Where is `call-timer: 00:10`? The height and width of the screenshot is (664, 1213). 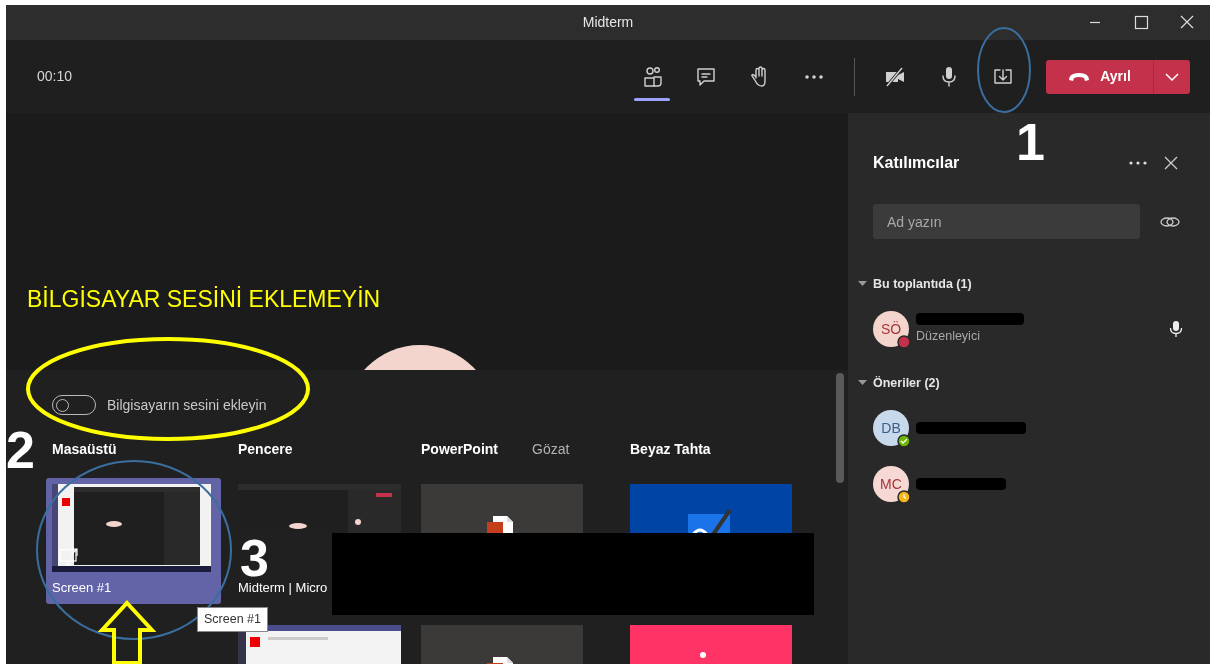 call-timer: 00:10 is located at coordinates (55, 76).